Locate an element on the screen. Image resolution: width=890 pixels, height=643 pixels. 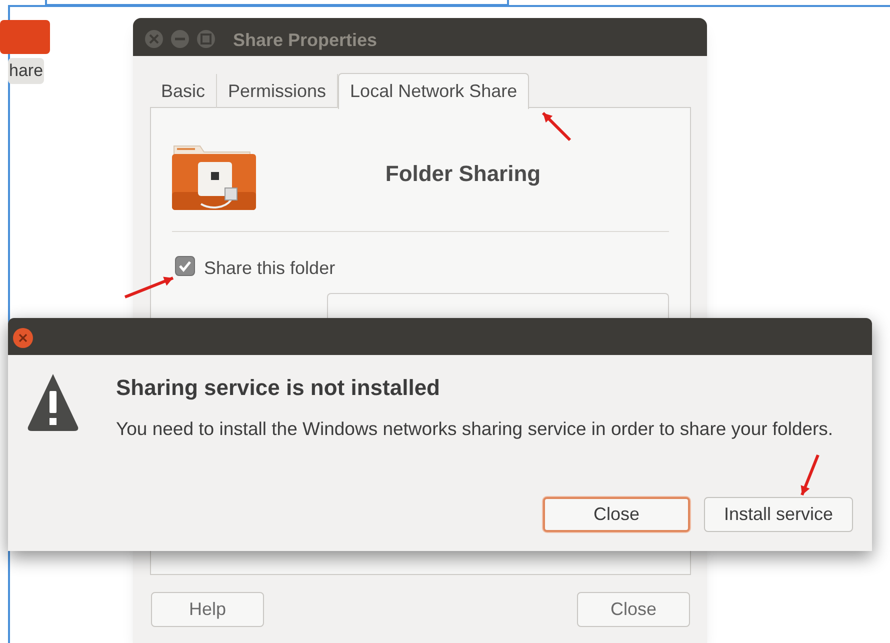
window-controls-icon is located at coordinates (181, 39).